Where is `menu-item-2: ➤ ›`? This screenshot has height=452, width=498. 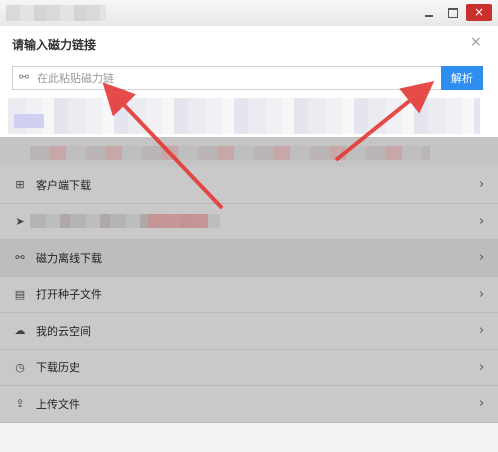
menu-item-2: ➤ › is located at coordinates (249, 221).